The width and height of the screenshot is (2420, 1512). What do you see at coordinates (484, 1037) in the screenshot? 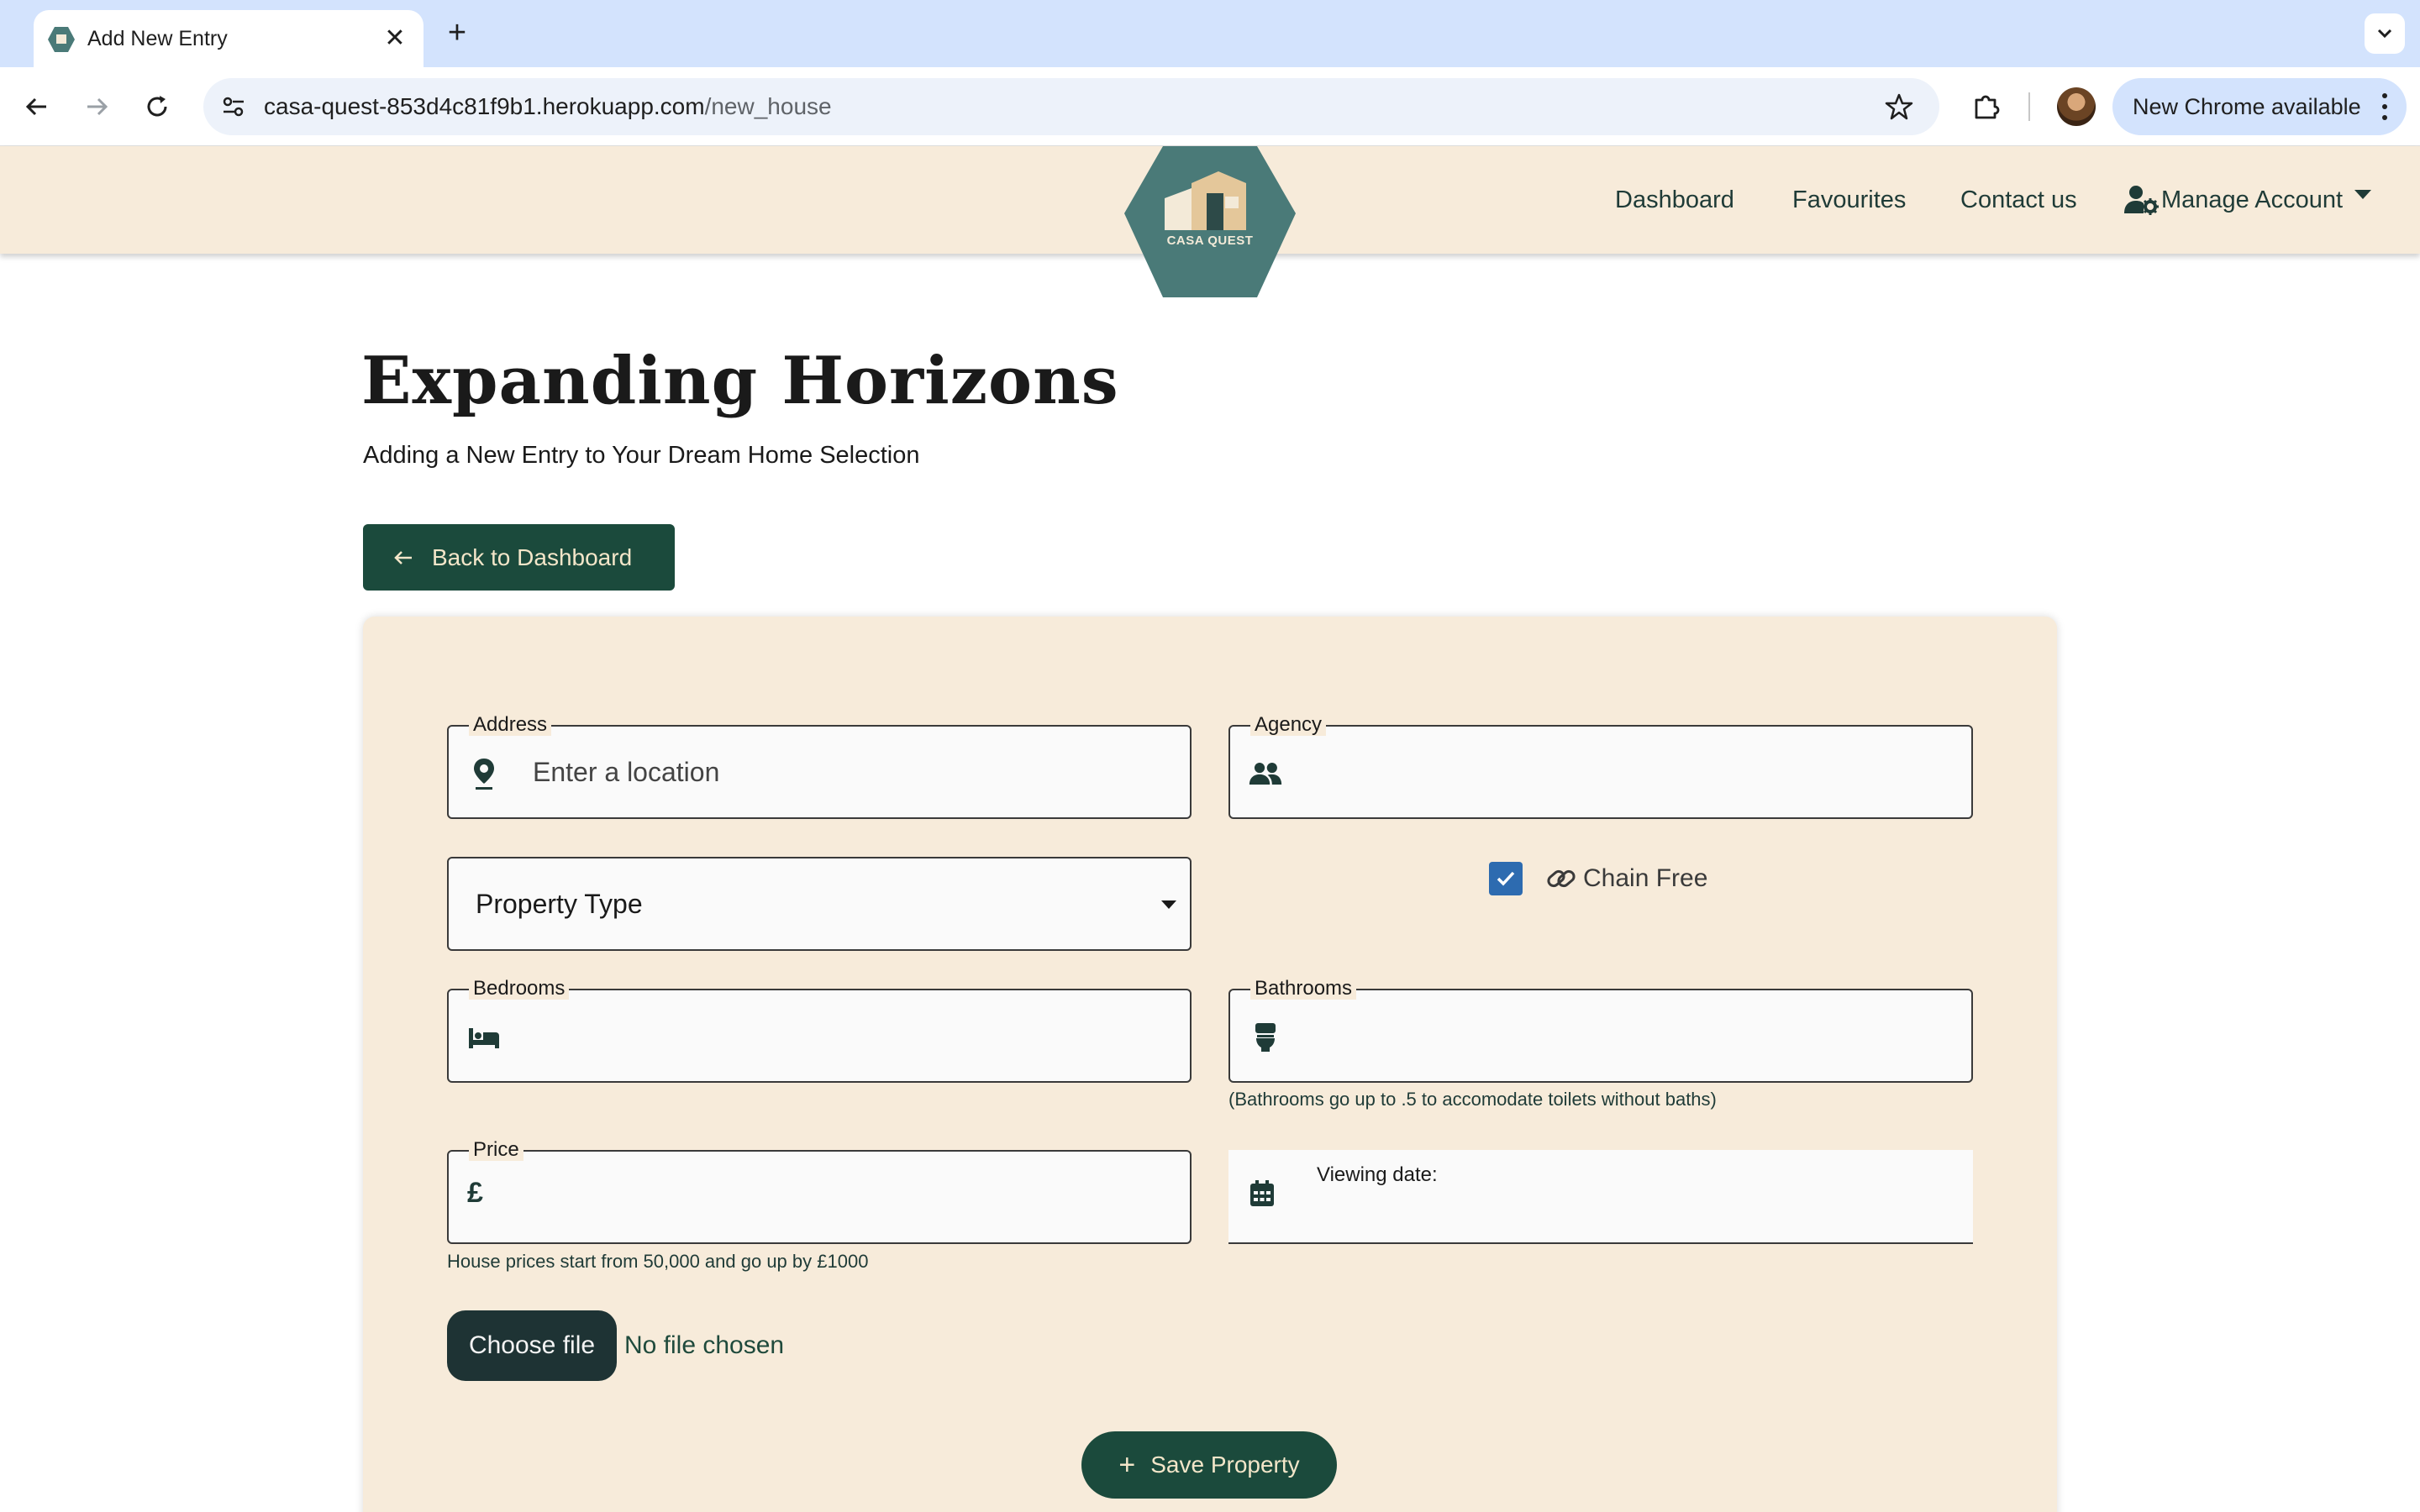
I see `bed-icon` at bounding box center [484, 1037].